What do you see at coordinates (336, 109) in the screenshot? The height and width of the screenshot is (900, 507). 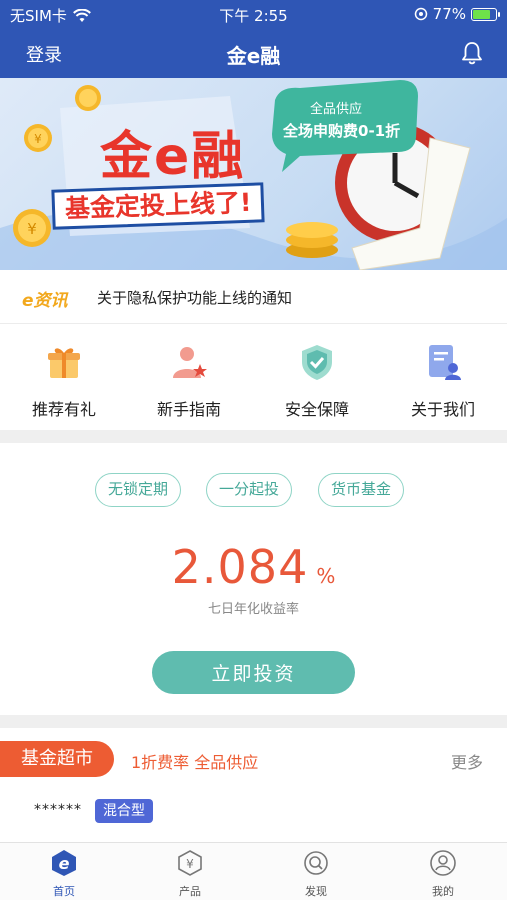 I see `bubble-line-1: 全品供应` at bounding box center [336, 109].